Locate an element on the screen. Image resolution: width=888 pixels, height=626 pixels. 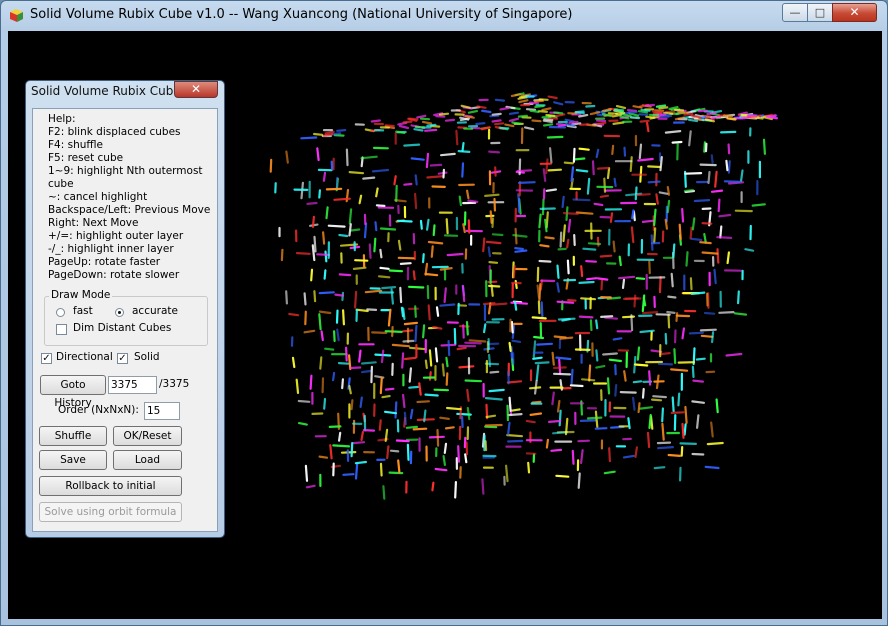
fast-radio is located at coordinates (60, 312).